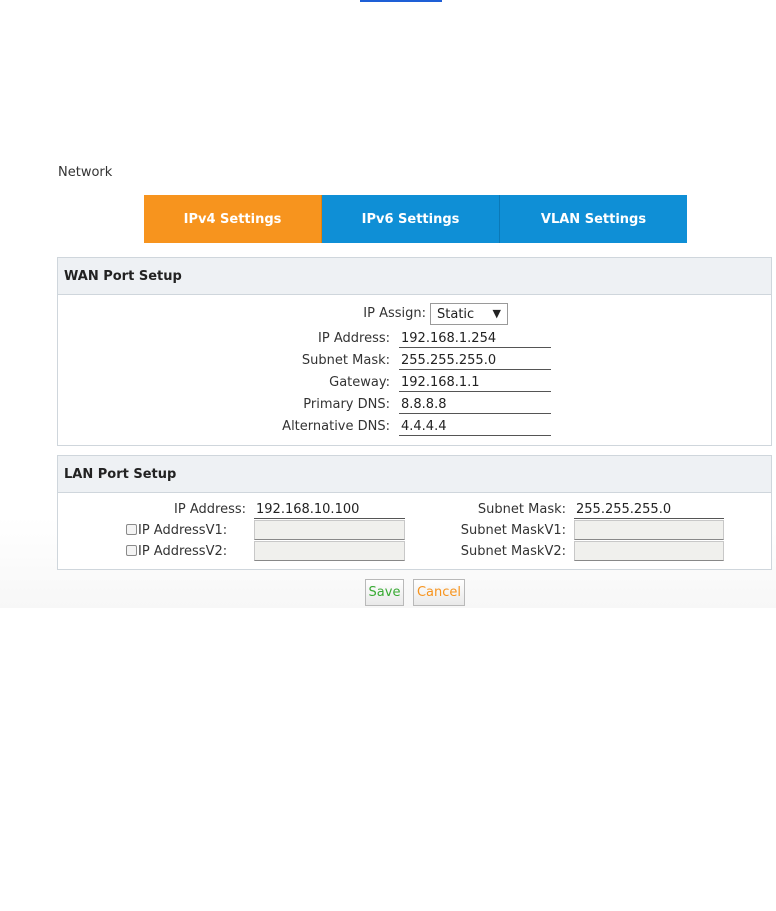  Describe the element at coordinates (411, 219) in the screenshot. I see `tab-ipv6-settings: IPv6 Settings` at that location.